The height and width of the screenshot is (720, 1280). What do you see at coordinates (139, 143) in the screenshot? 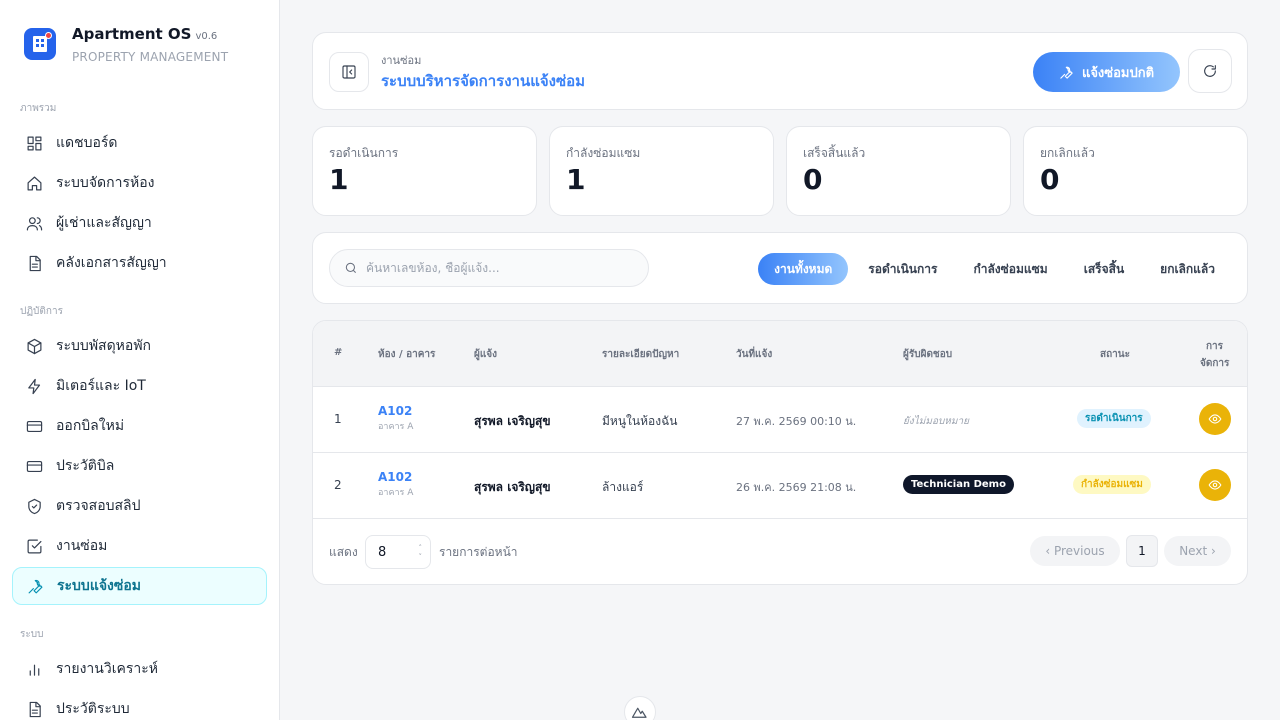
I see `sidebar-item-dashboard: แดชบอร์ด` at bounding box center [139, 143].